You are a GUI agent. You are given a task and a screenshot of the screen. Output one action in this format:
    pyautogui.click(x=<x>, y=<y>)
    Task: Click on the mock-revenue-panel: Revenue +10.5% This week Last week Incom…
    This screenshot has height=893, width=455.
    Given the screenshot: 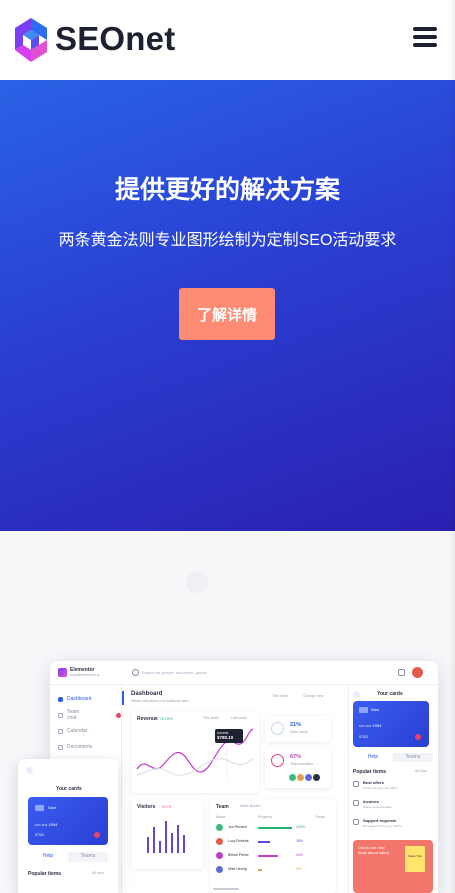 What is the action you would take?
    pyautogui.click(x=195, y=752)
    